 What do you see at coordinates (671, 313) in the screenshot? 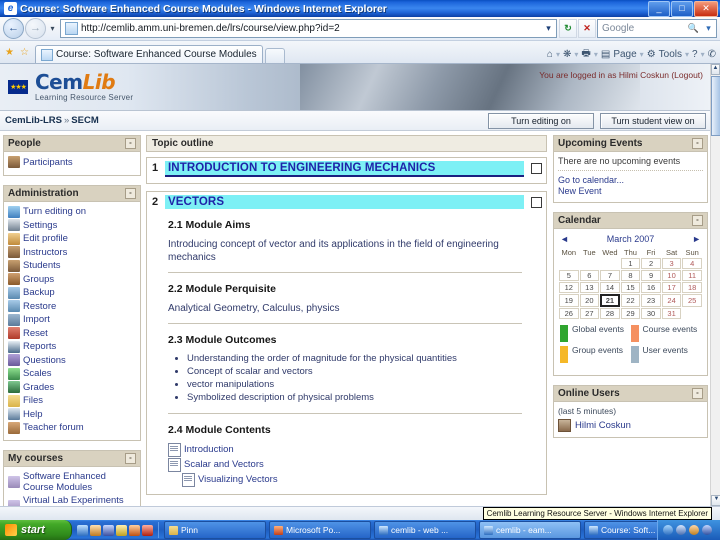
I see `calendar-day: 31` at bounding box center [671, 313].